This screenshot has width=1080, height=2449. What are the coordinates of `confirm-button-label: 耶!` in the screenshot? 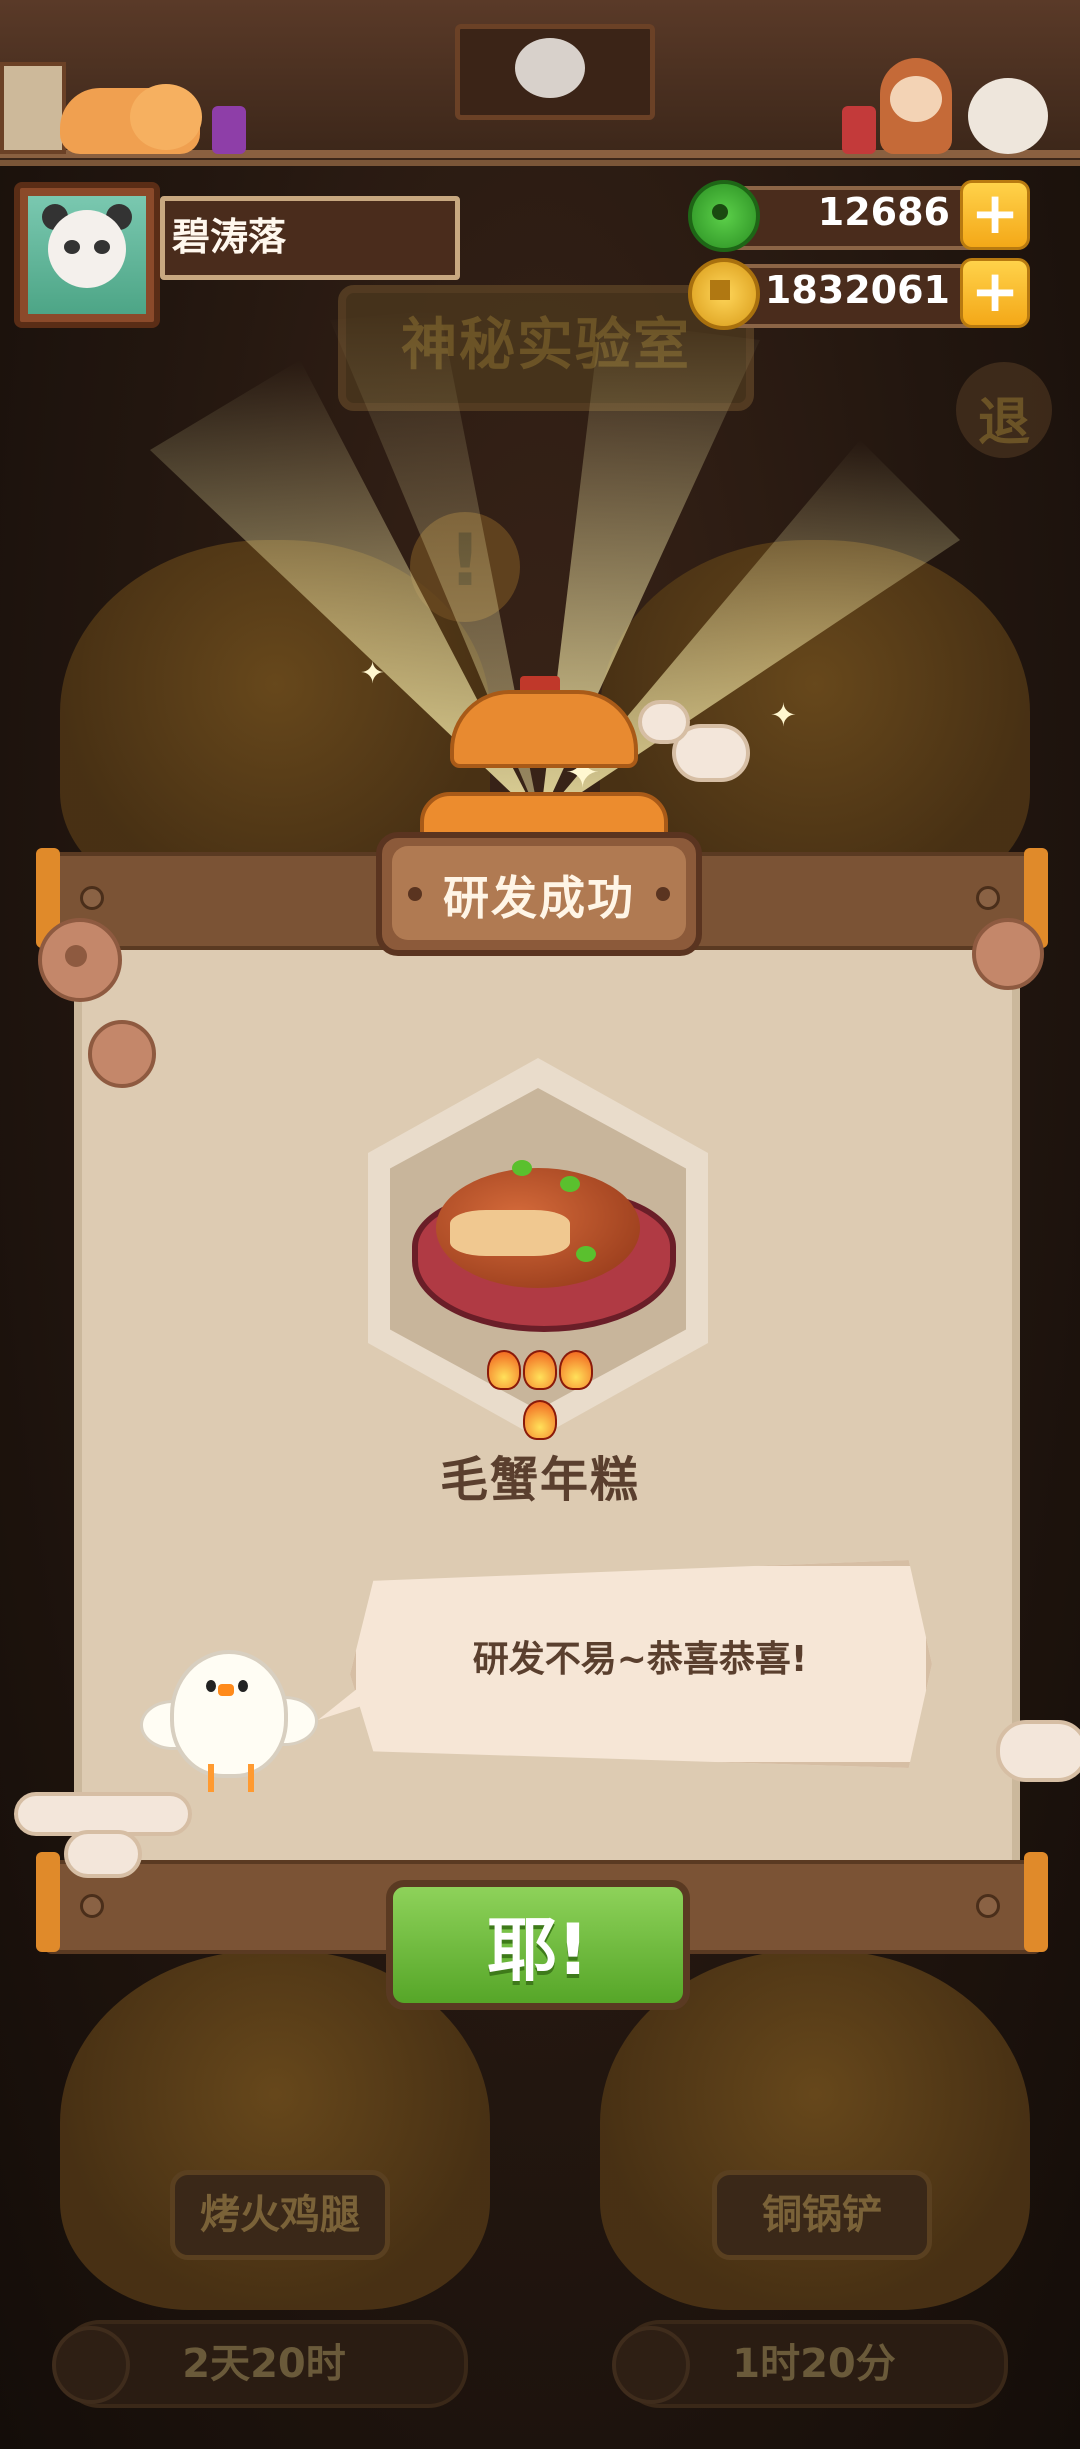 It's located at (538, 1950).